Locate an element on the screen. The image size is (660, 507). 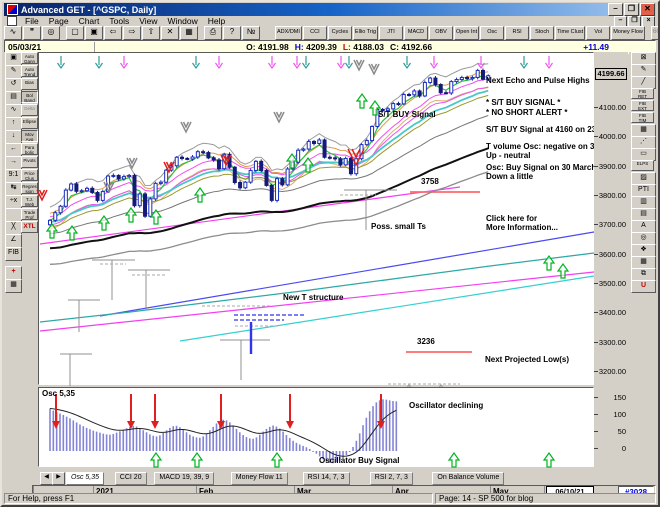
chart-annotation: Up - neutral is located at coordinates (508, 155).